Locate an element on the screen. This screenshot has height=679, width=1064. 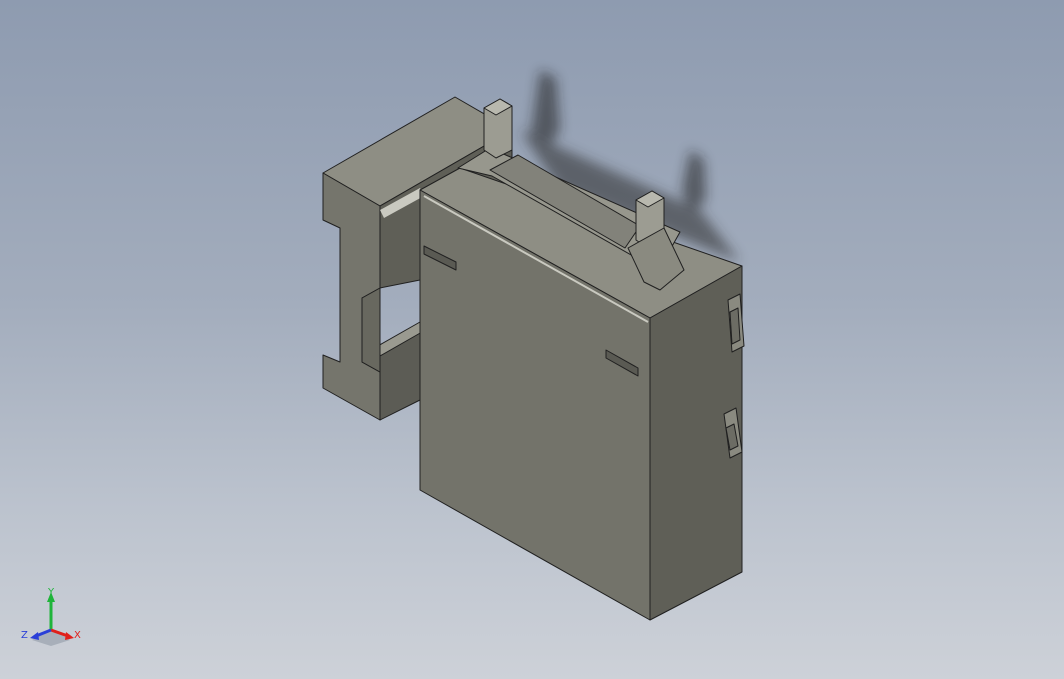
x-axis-arrow-icon is located at coordinates (69, 636).